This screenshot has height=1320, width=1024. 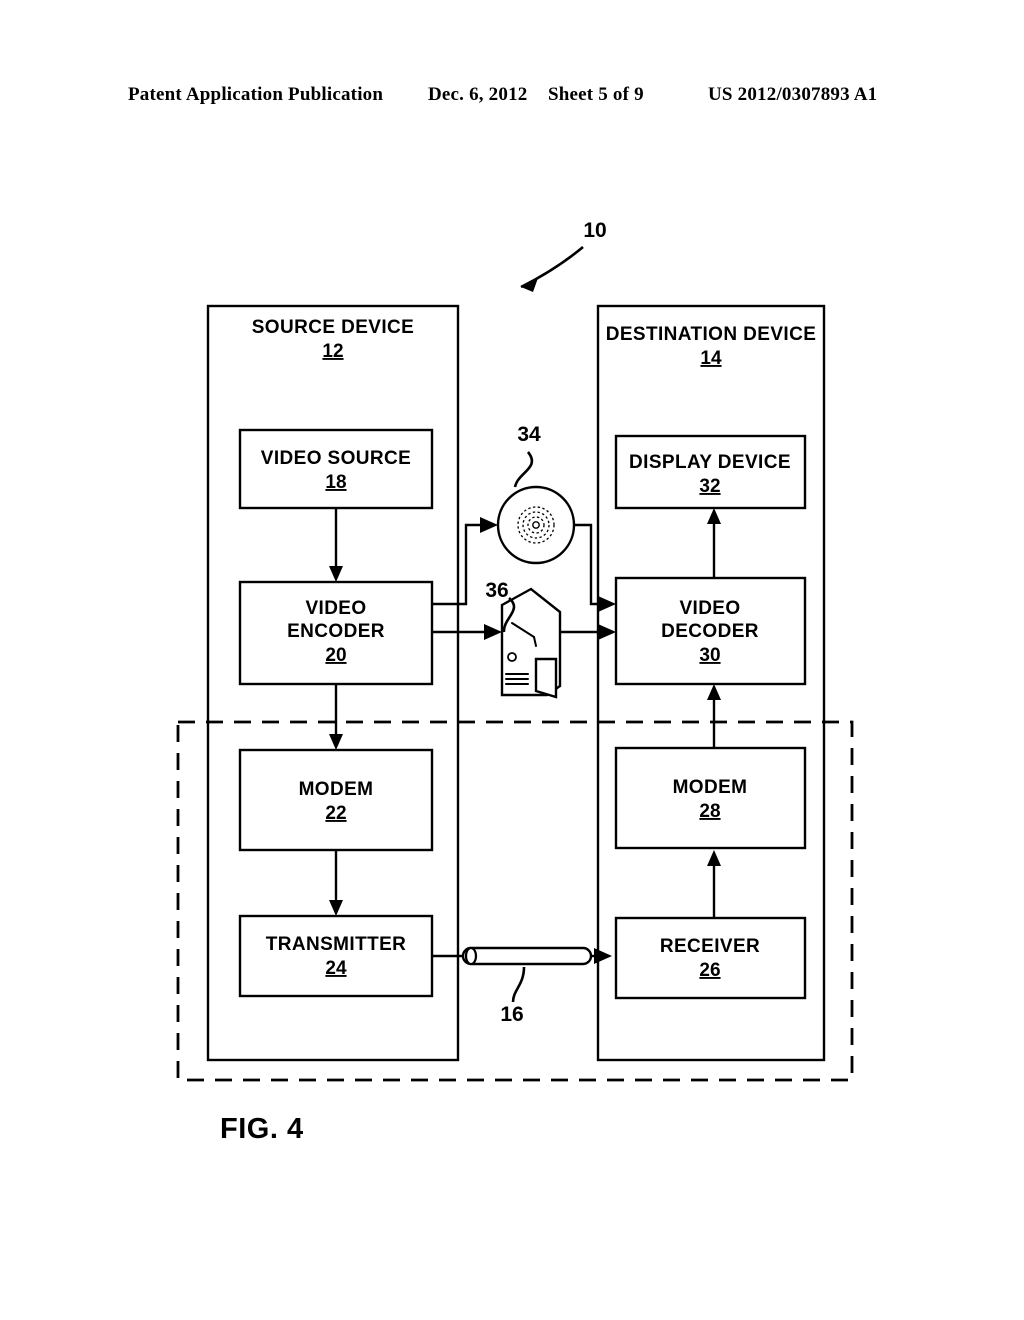 What do you see at coordinates (335, 813) in the screenshot?
I see `source-modem-ref: 22` at bounding box center [335, 813].